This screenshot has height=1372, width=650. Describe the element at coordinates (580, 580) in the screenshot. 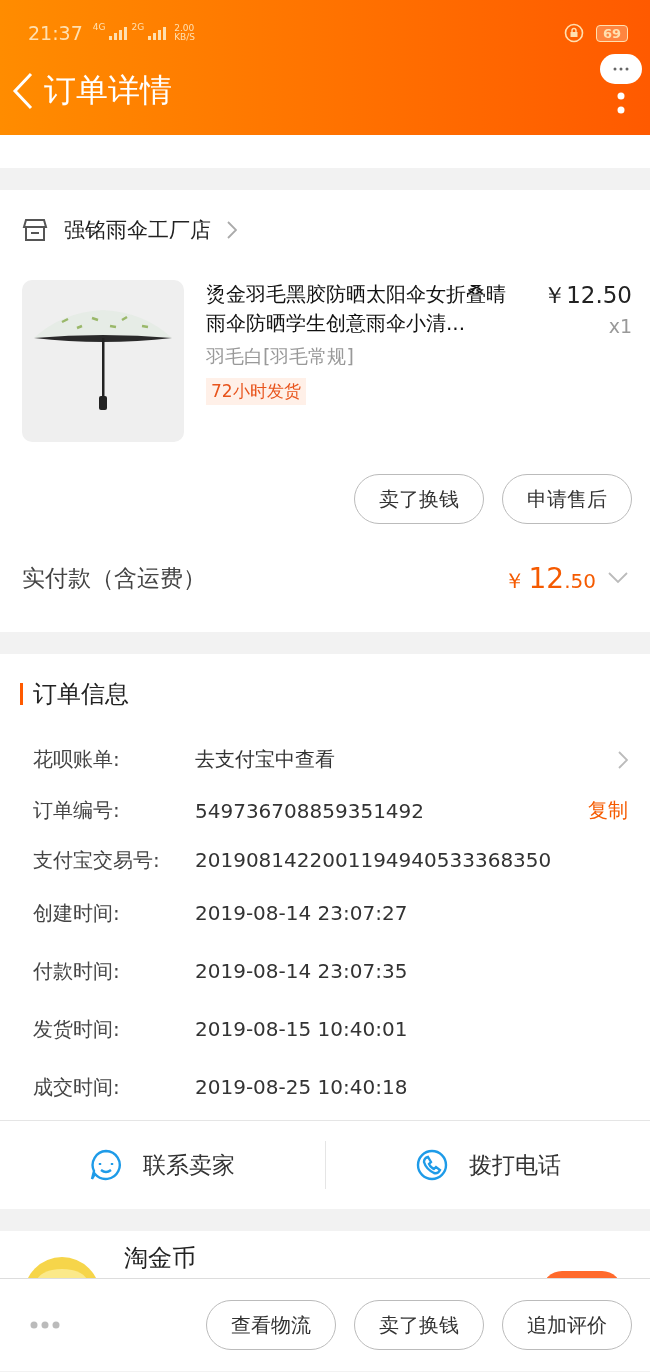

I see `total-decimals: .50` at that location.